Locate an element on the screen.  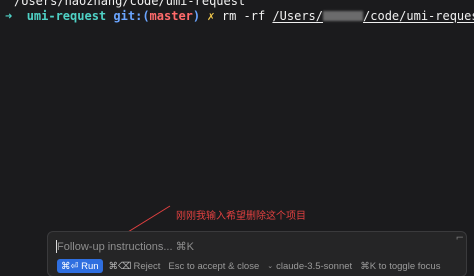
path-prefix: /Users/ is located at coordinates (298, 16).